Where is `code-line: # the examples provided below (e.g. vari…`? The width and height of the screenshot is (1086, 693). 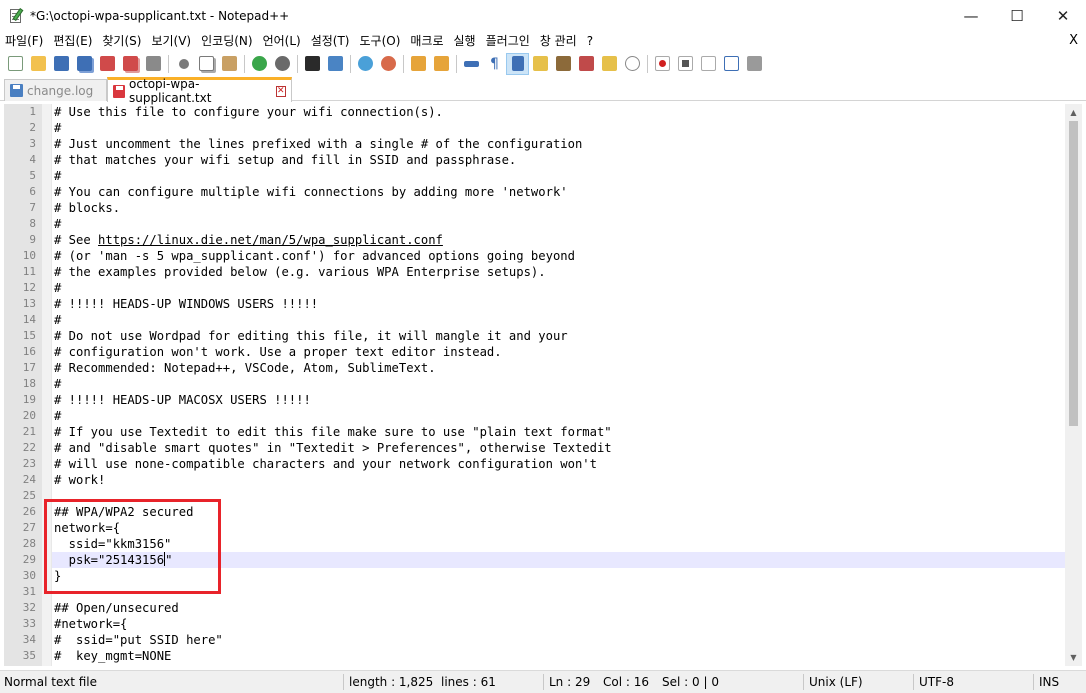 code-line: # the examples provided below (e.g. vari… is located at coordinates (558, 272).